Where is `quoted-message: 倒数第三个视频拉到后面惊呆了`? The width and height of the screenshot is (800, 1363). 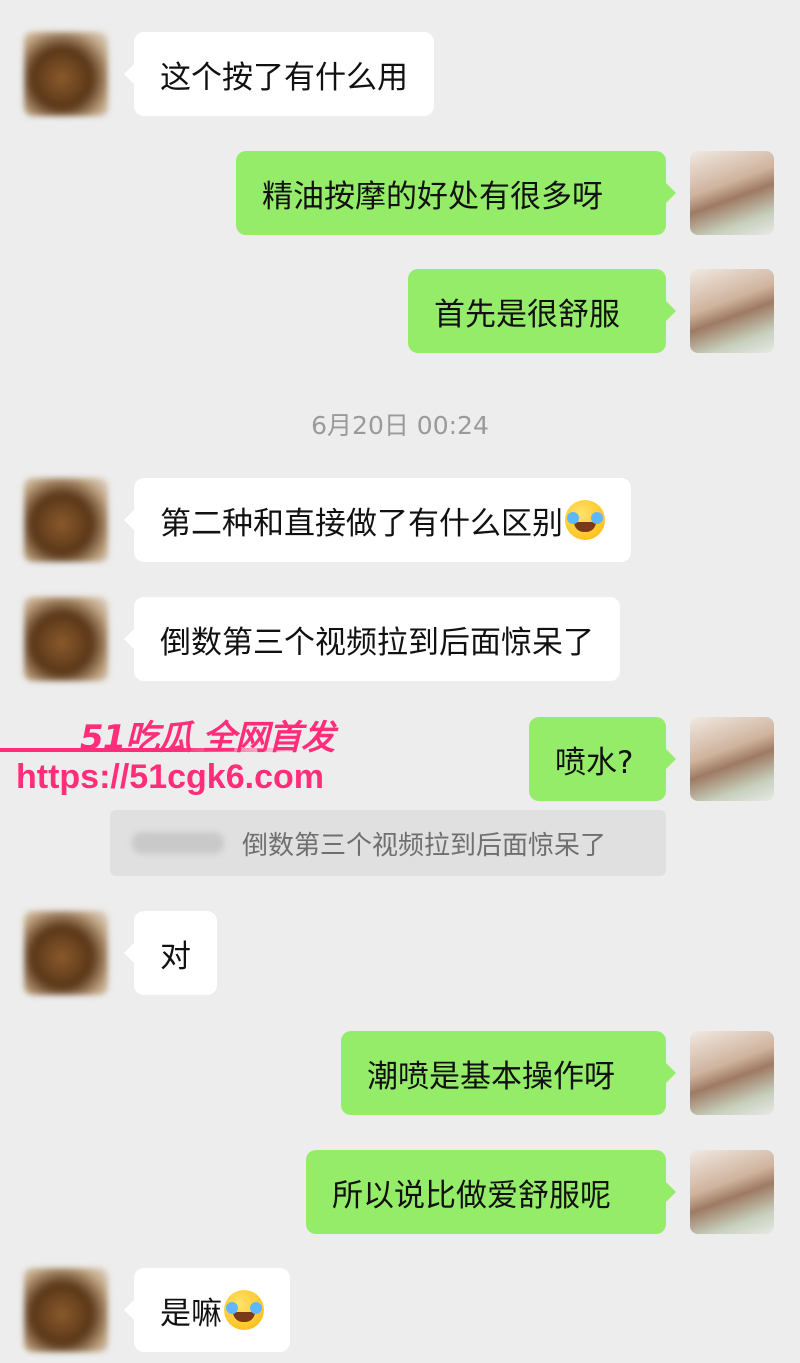 quoted-message: 倒数第三个视频拉到后面惊呆了 is located at coordinates (388, 843).